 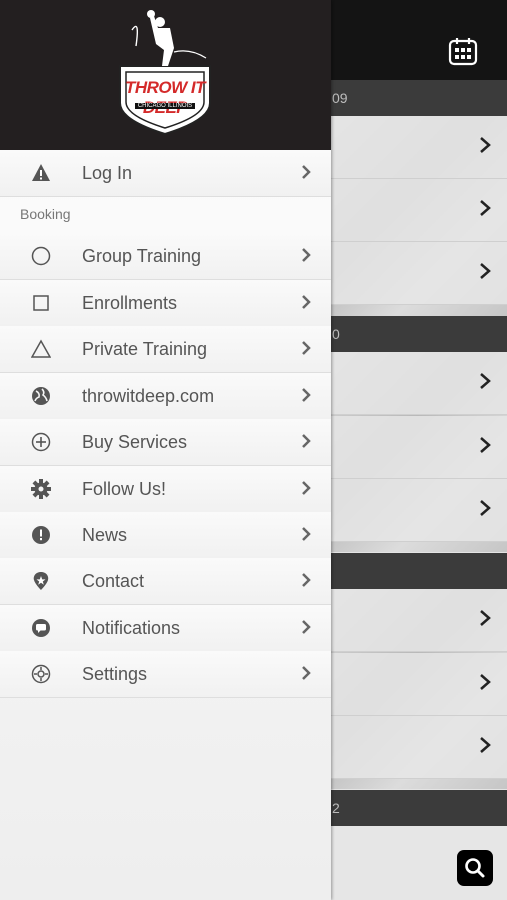 I want to click on globe-icon, so click(x=41, y=396).